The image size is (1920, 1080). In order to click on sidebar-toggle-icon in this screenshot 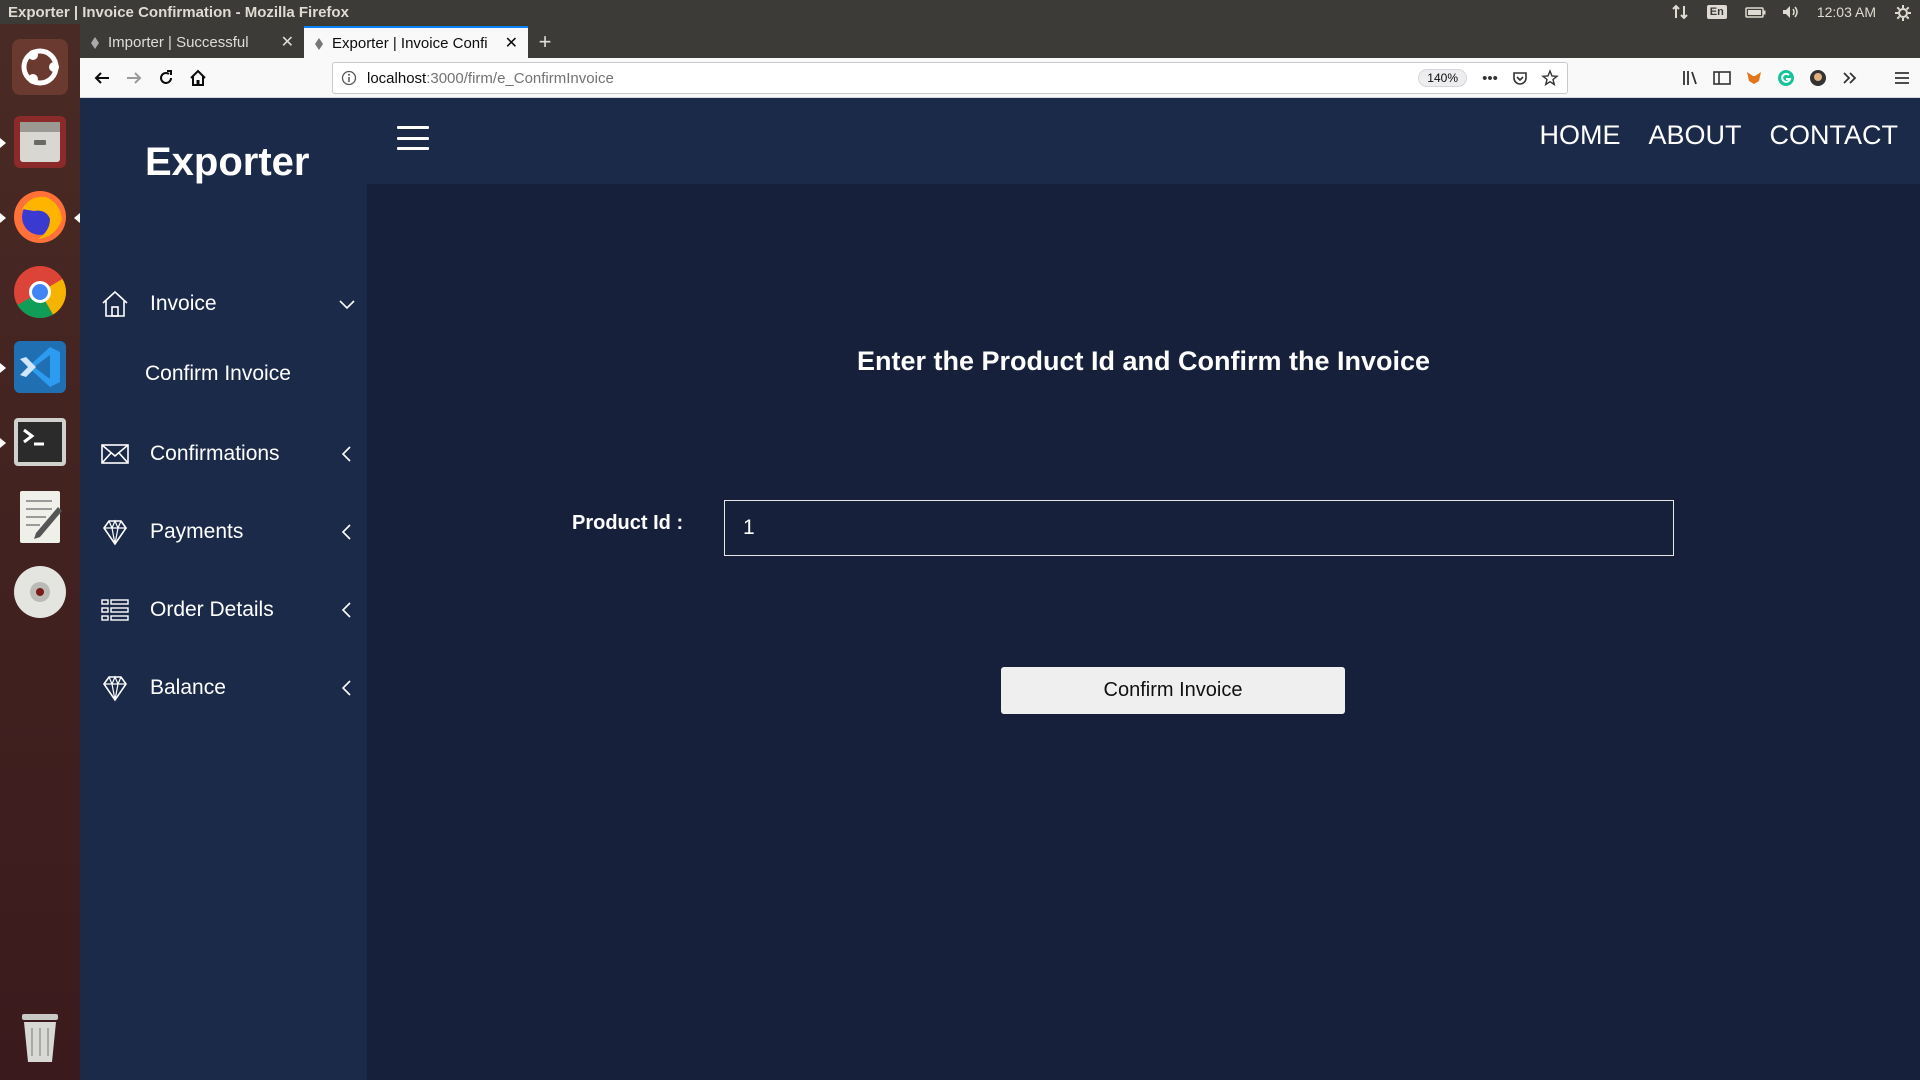, I will do `click(1722, 78)`.